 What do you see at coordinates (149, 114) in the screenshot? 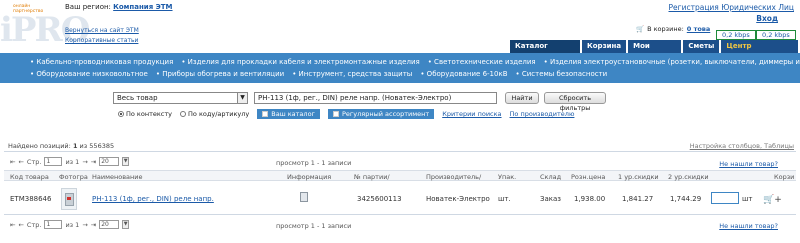
I see `radio-by-context-label: По контексту` at bounding box center [149, 114].